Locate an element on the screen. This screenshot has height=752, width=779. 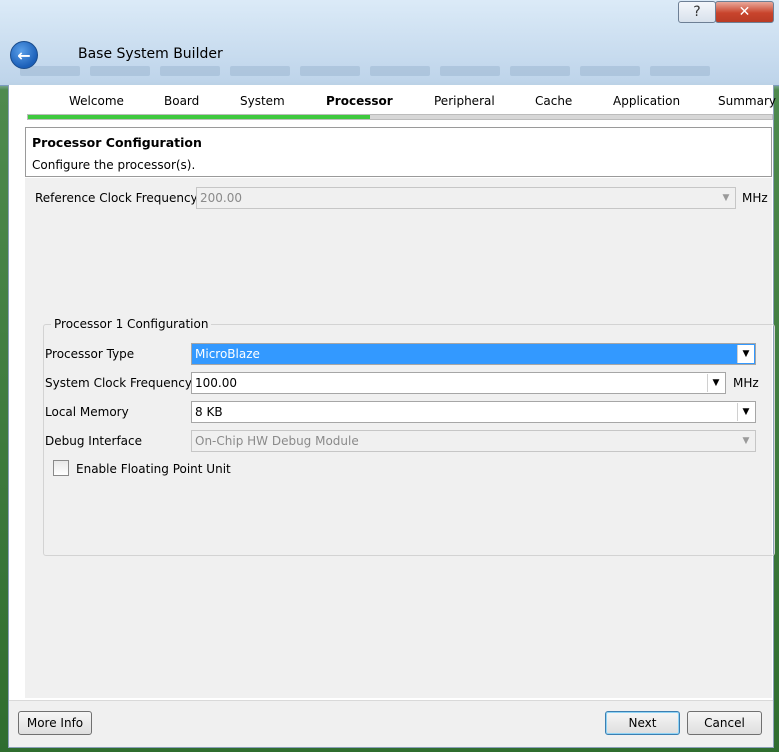
next-button: Next is located at coordinates (642, 723).